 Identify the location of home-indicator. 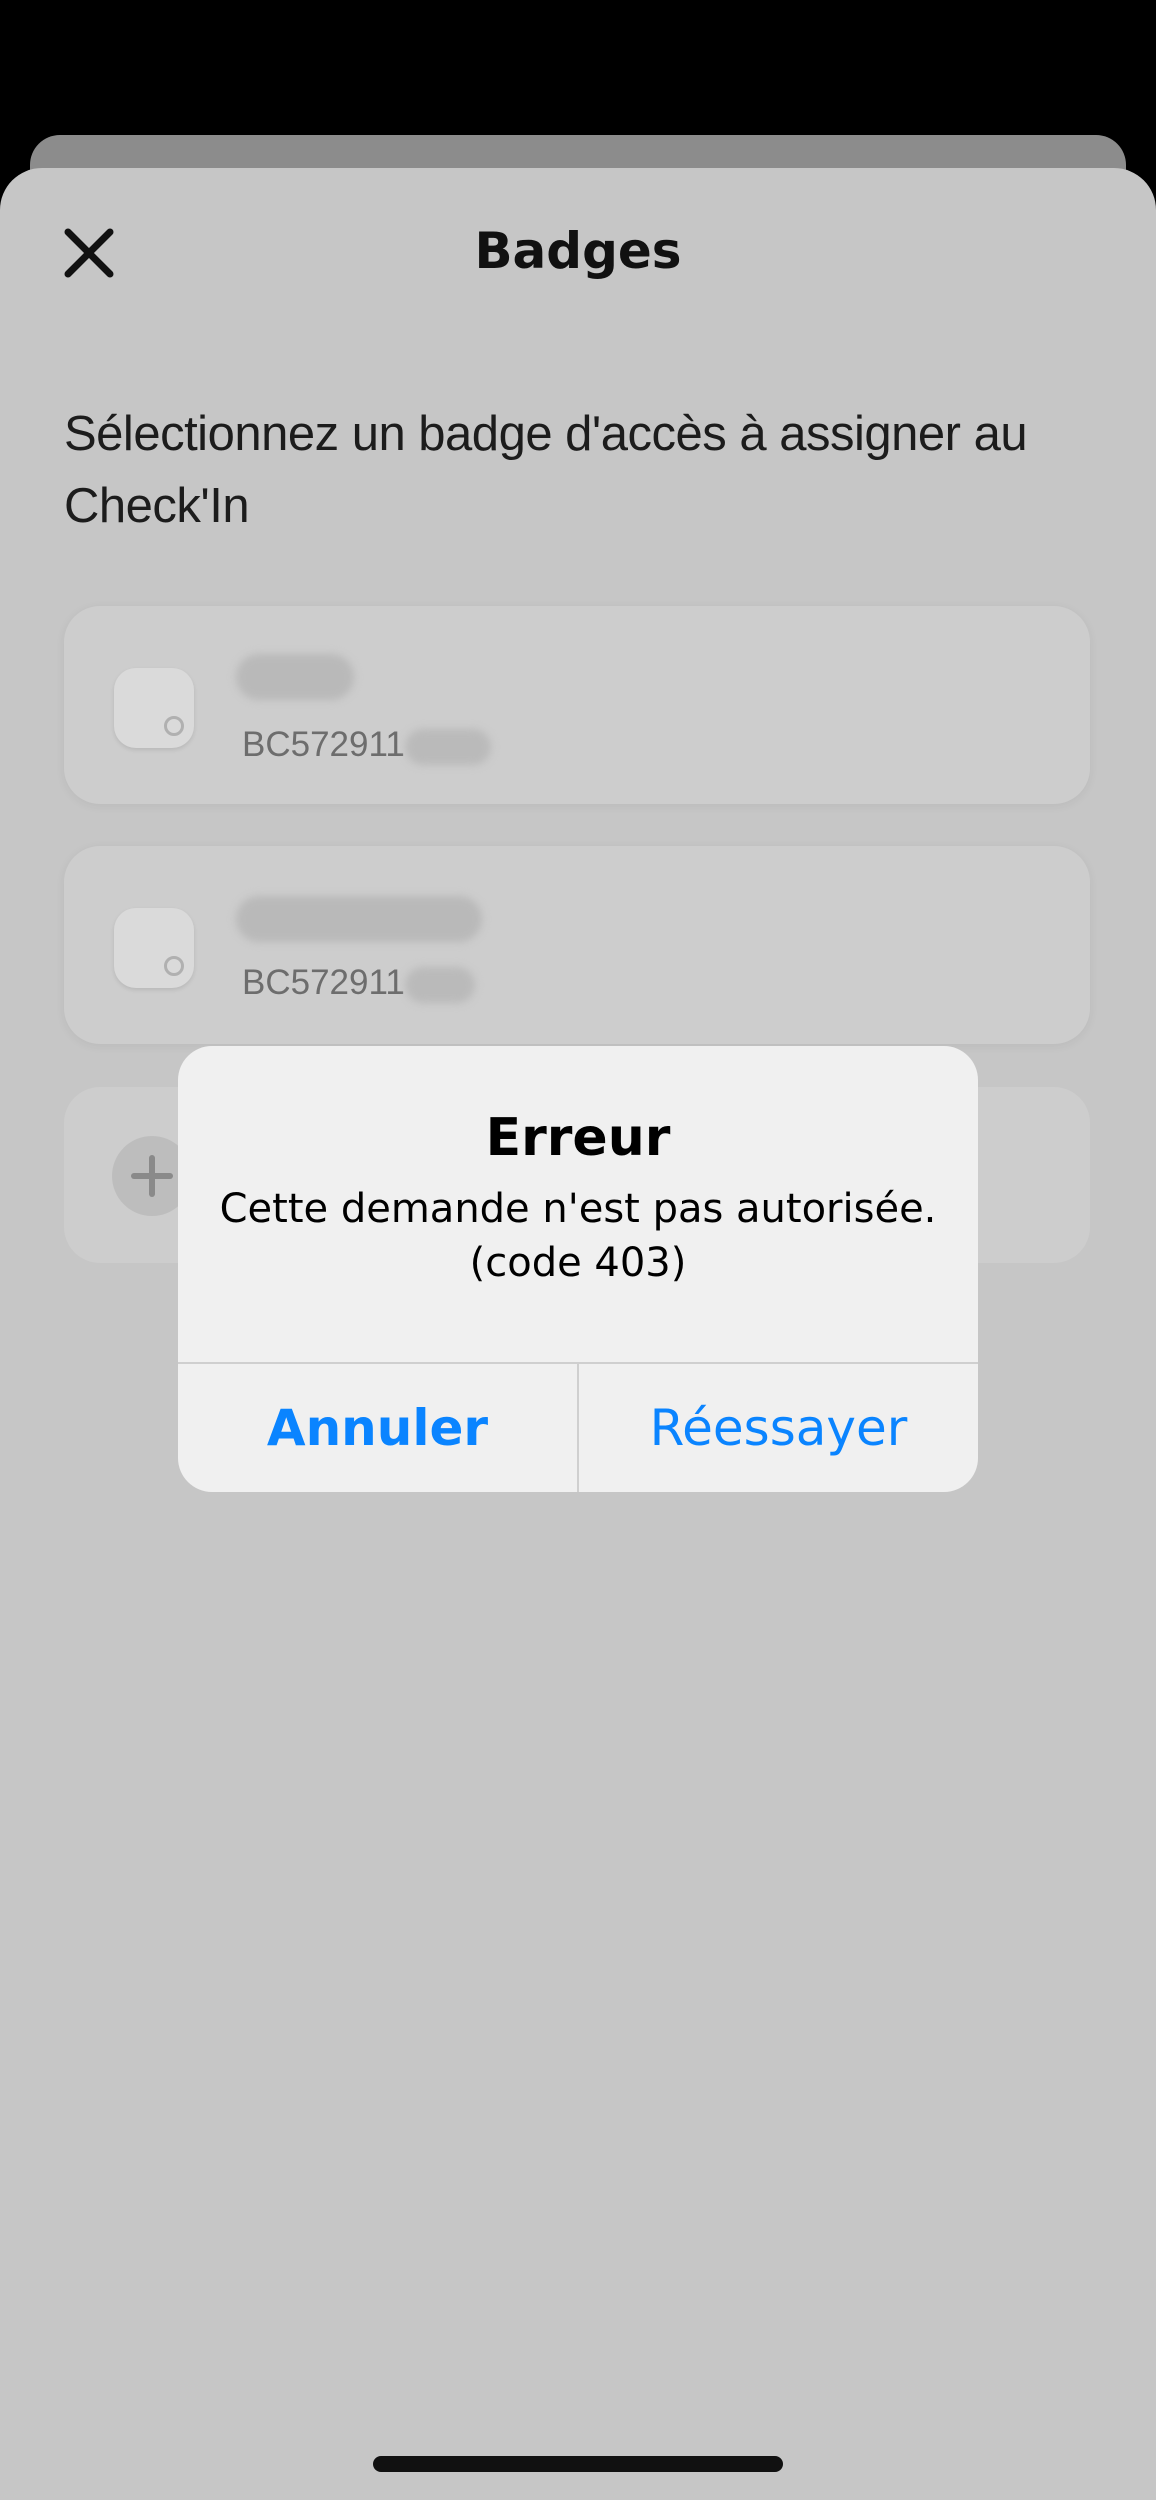
(578, 2464).